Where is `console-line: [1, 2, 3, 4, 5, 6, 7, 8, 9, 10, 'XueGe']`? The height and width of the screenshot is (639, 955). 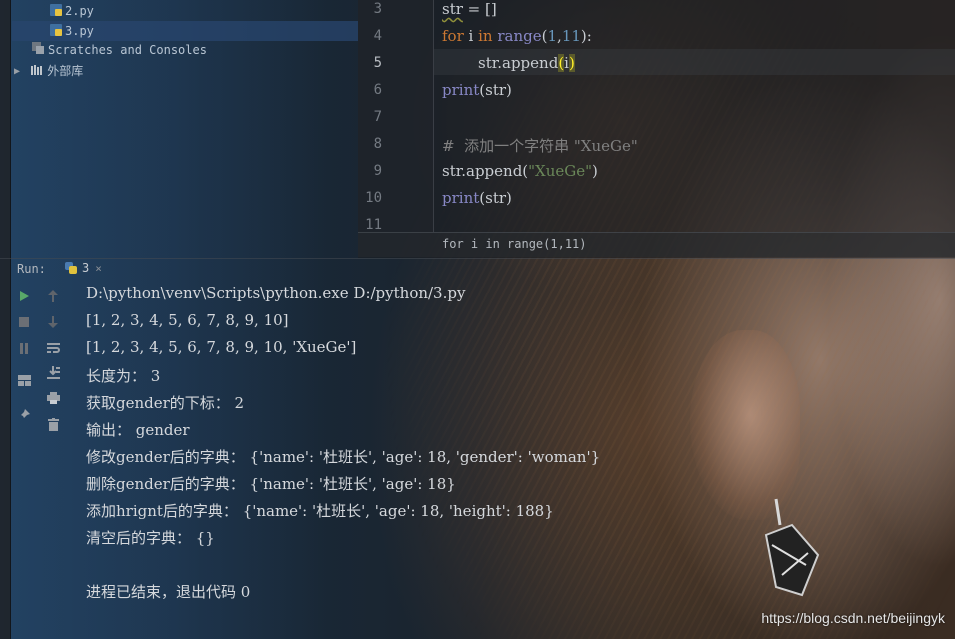
console-line: [1, 2, 3, 4, 5, 6, 7, 8, 9, 10, 'XueGe'] is located at coordinates (221, 347).